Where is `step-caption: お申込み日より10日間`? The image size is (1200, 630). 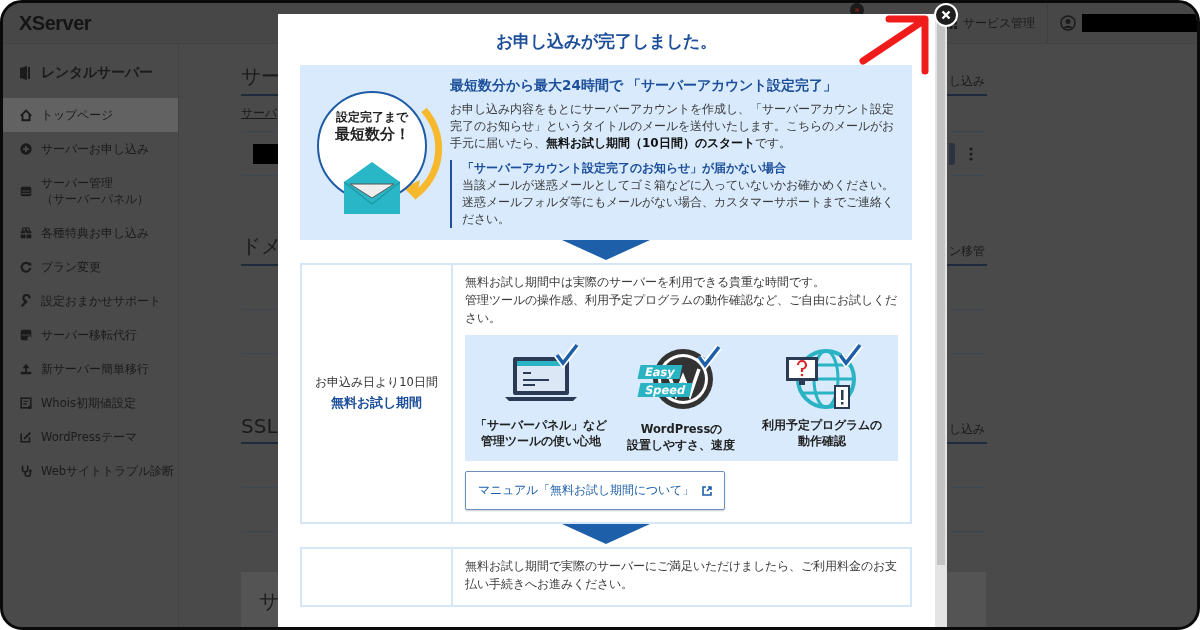 step-caption: お申込み日より10日間 is located at coordinates (376, 382).